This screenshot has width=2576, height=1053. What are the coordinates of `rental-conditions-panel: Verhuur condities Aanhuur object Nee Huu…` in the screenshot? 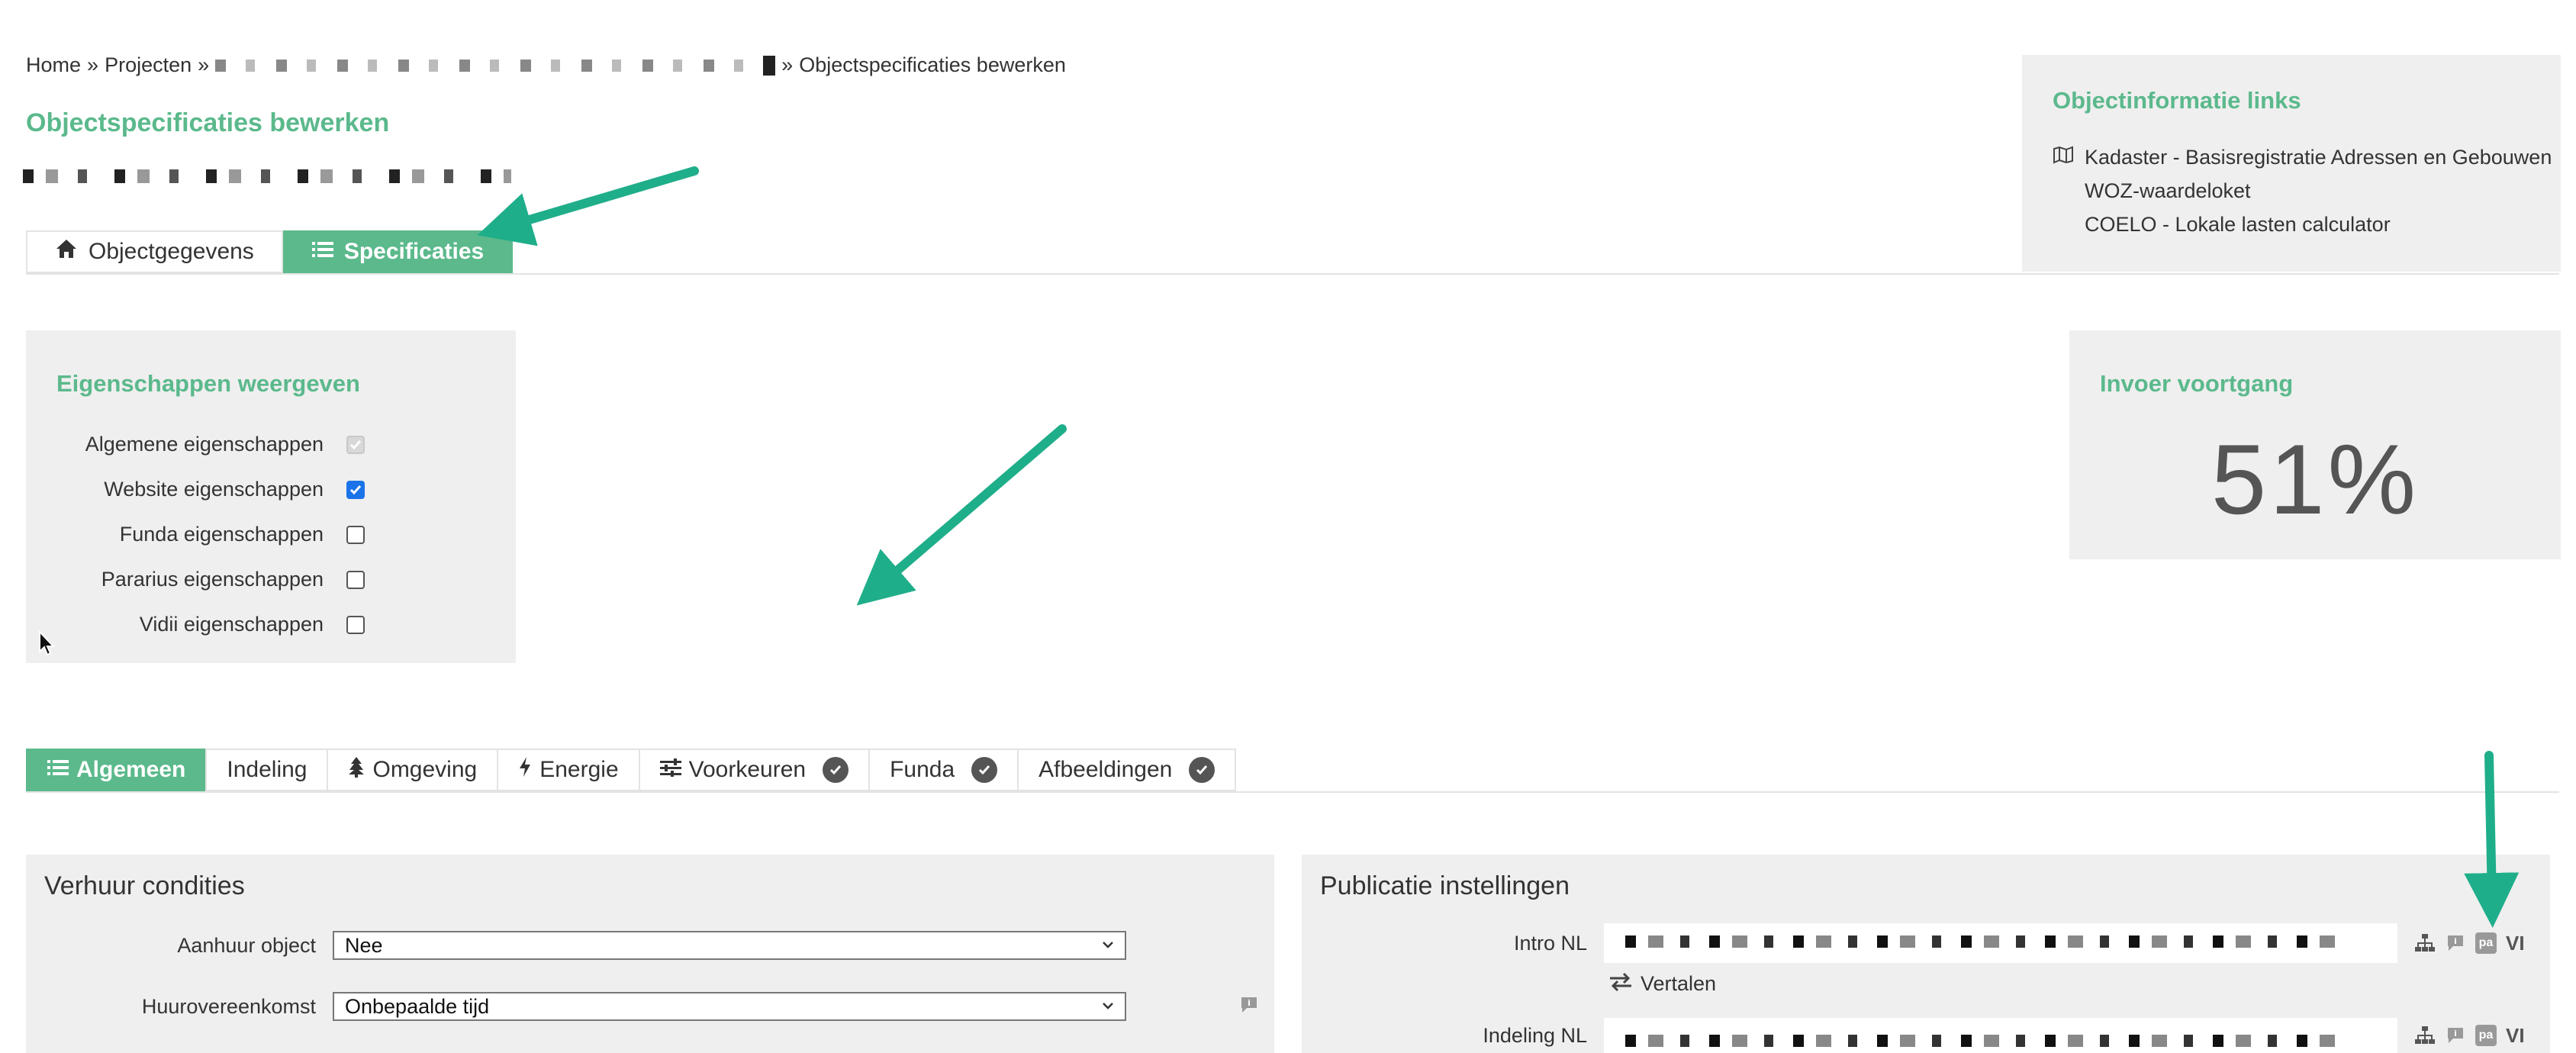 It's located at (650, 954).